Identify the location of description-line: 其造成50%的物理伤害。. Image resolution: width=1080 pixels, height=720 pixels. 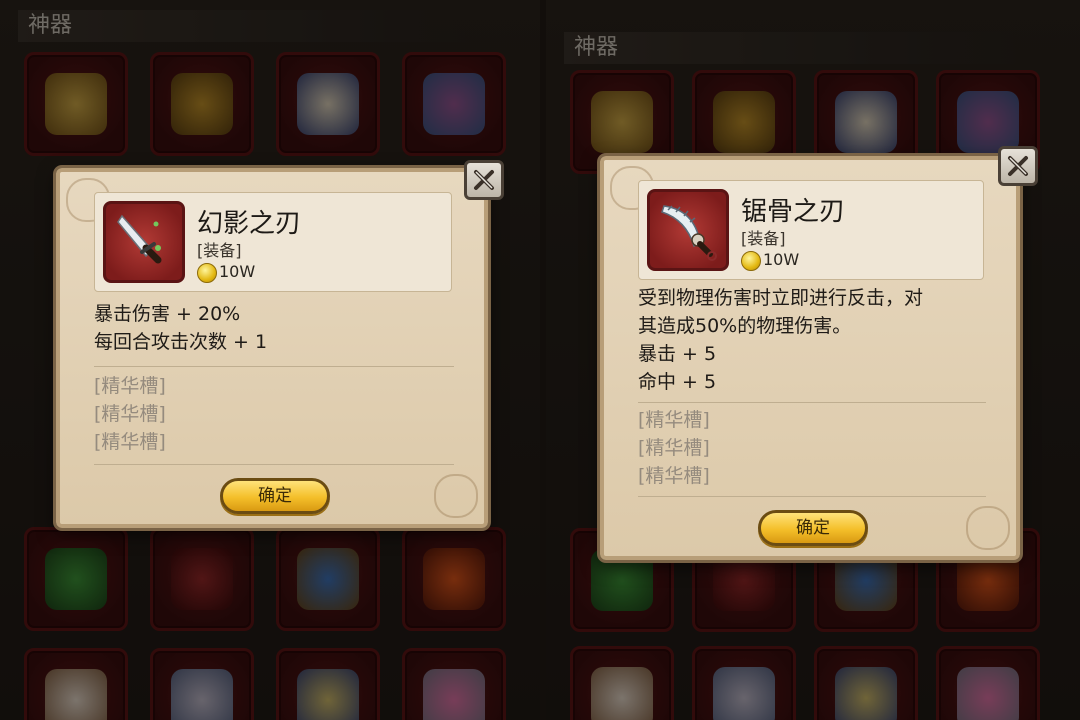
(745, 326).